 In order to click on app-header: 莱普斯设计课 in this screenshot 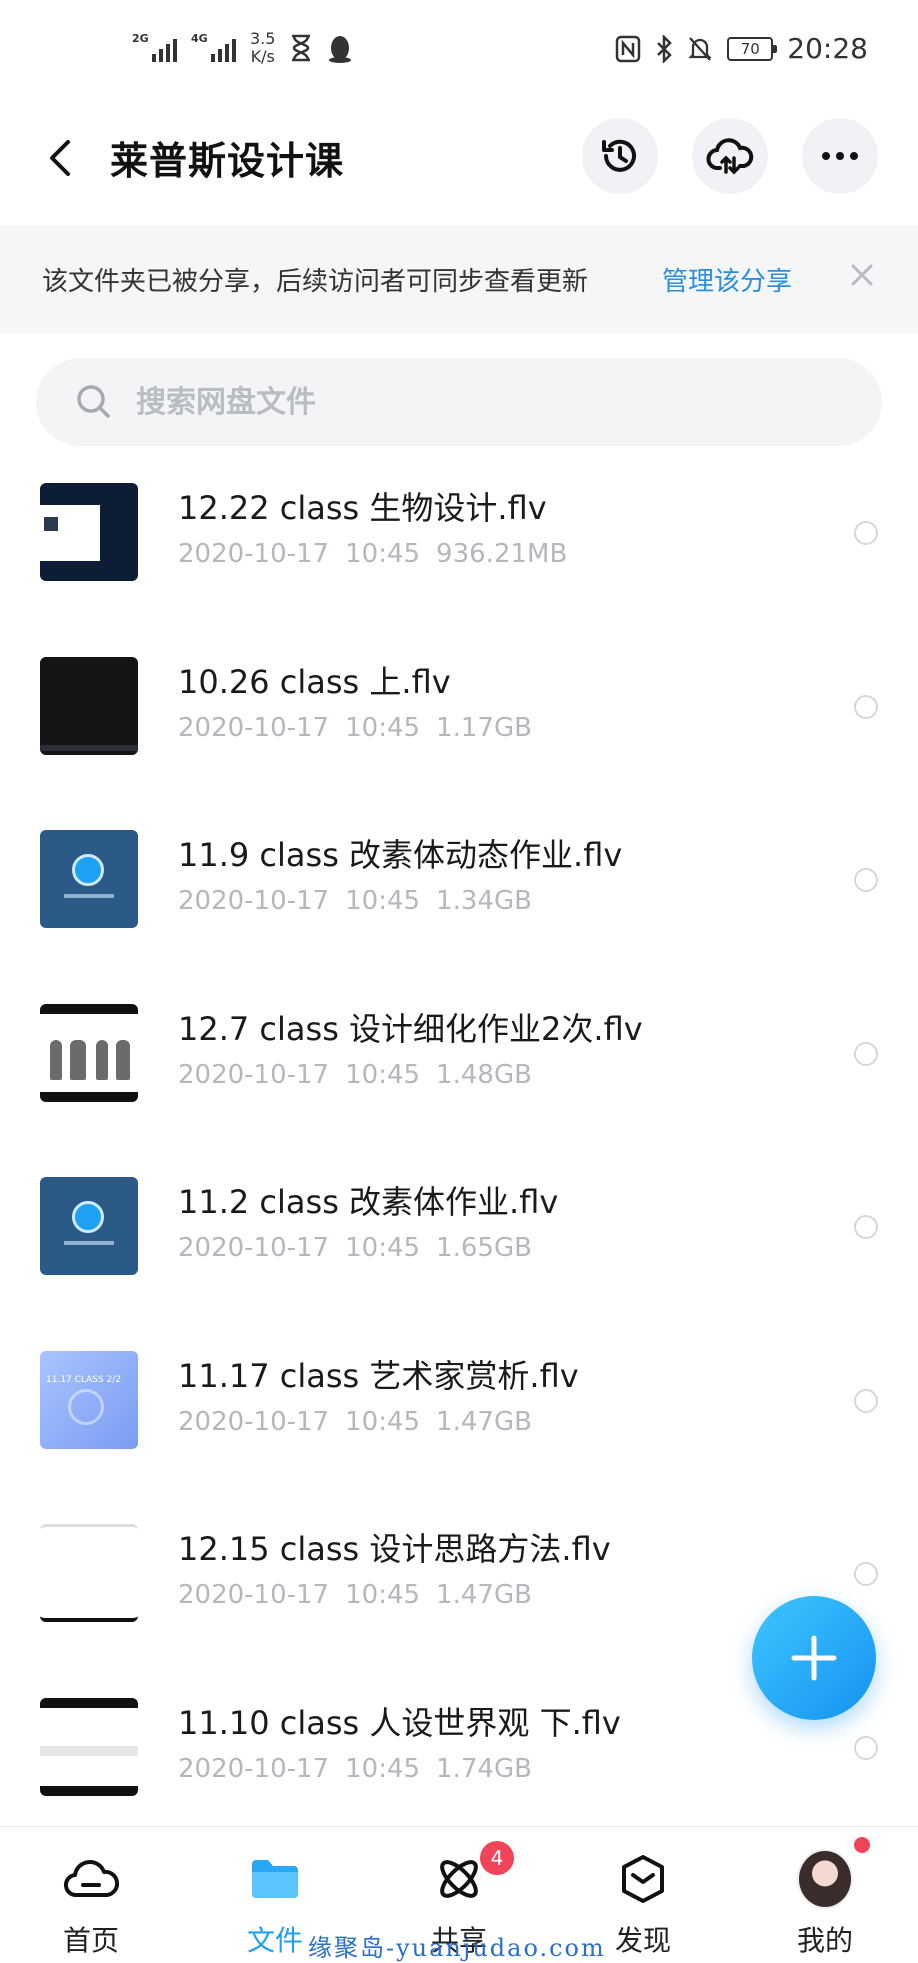, I will do `click(459, 160)`.